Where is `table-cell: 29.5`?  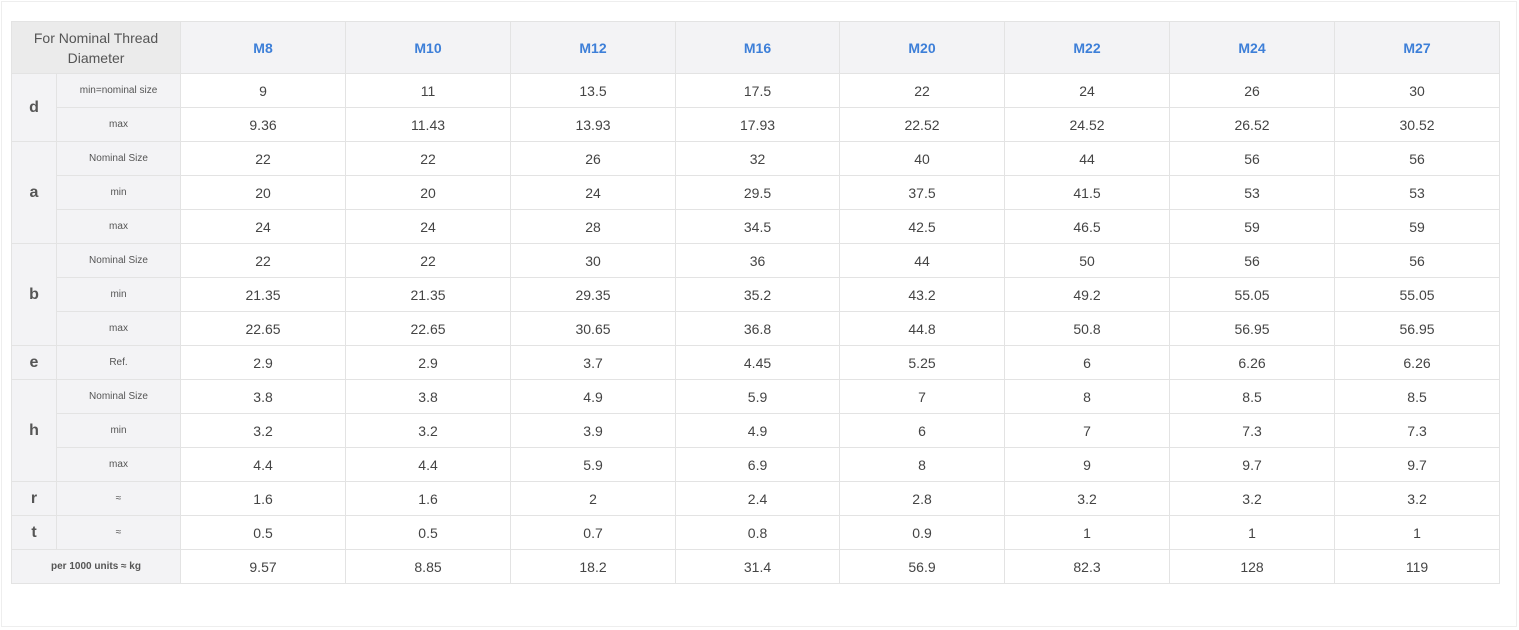
table-cell: 29.5 is located at coordinates (758, 192).